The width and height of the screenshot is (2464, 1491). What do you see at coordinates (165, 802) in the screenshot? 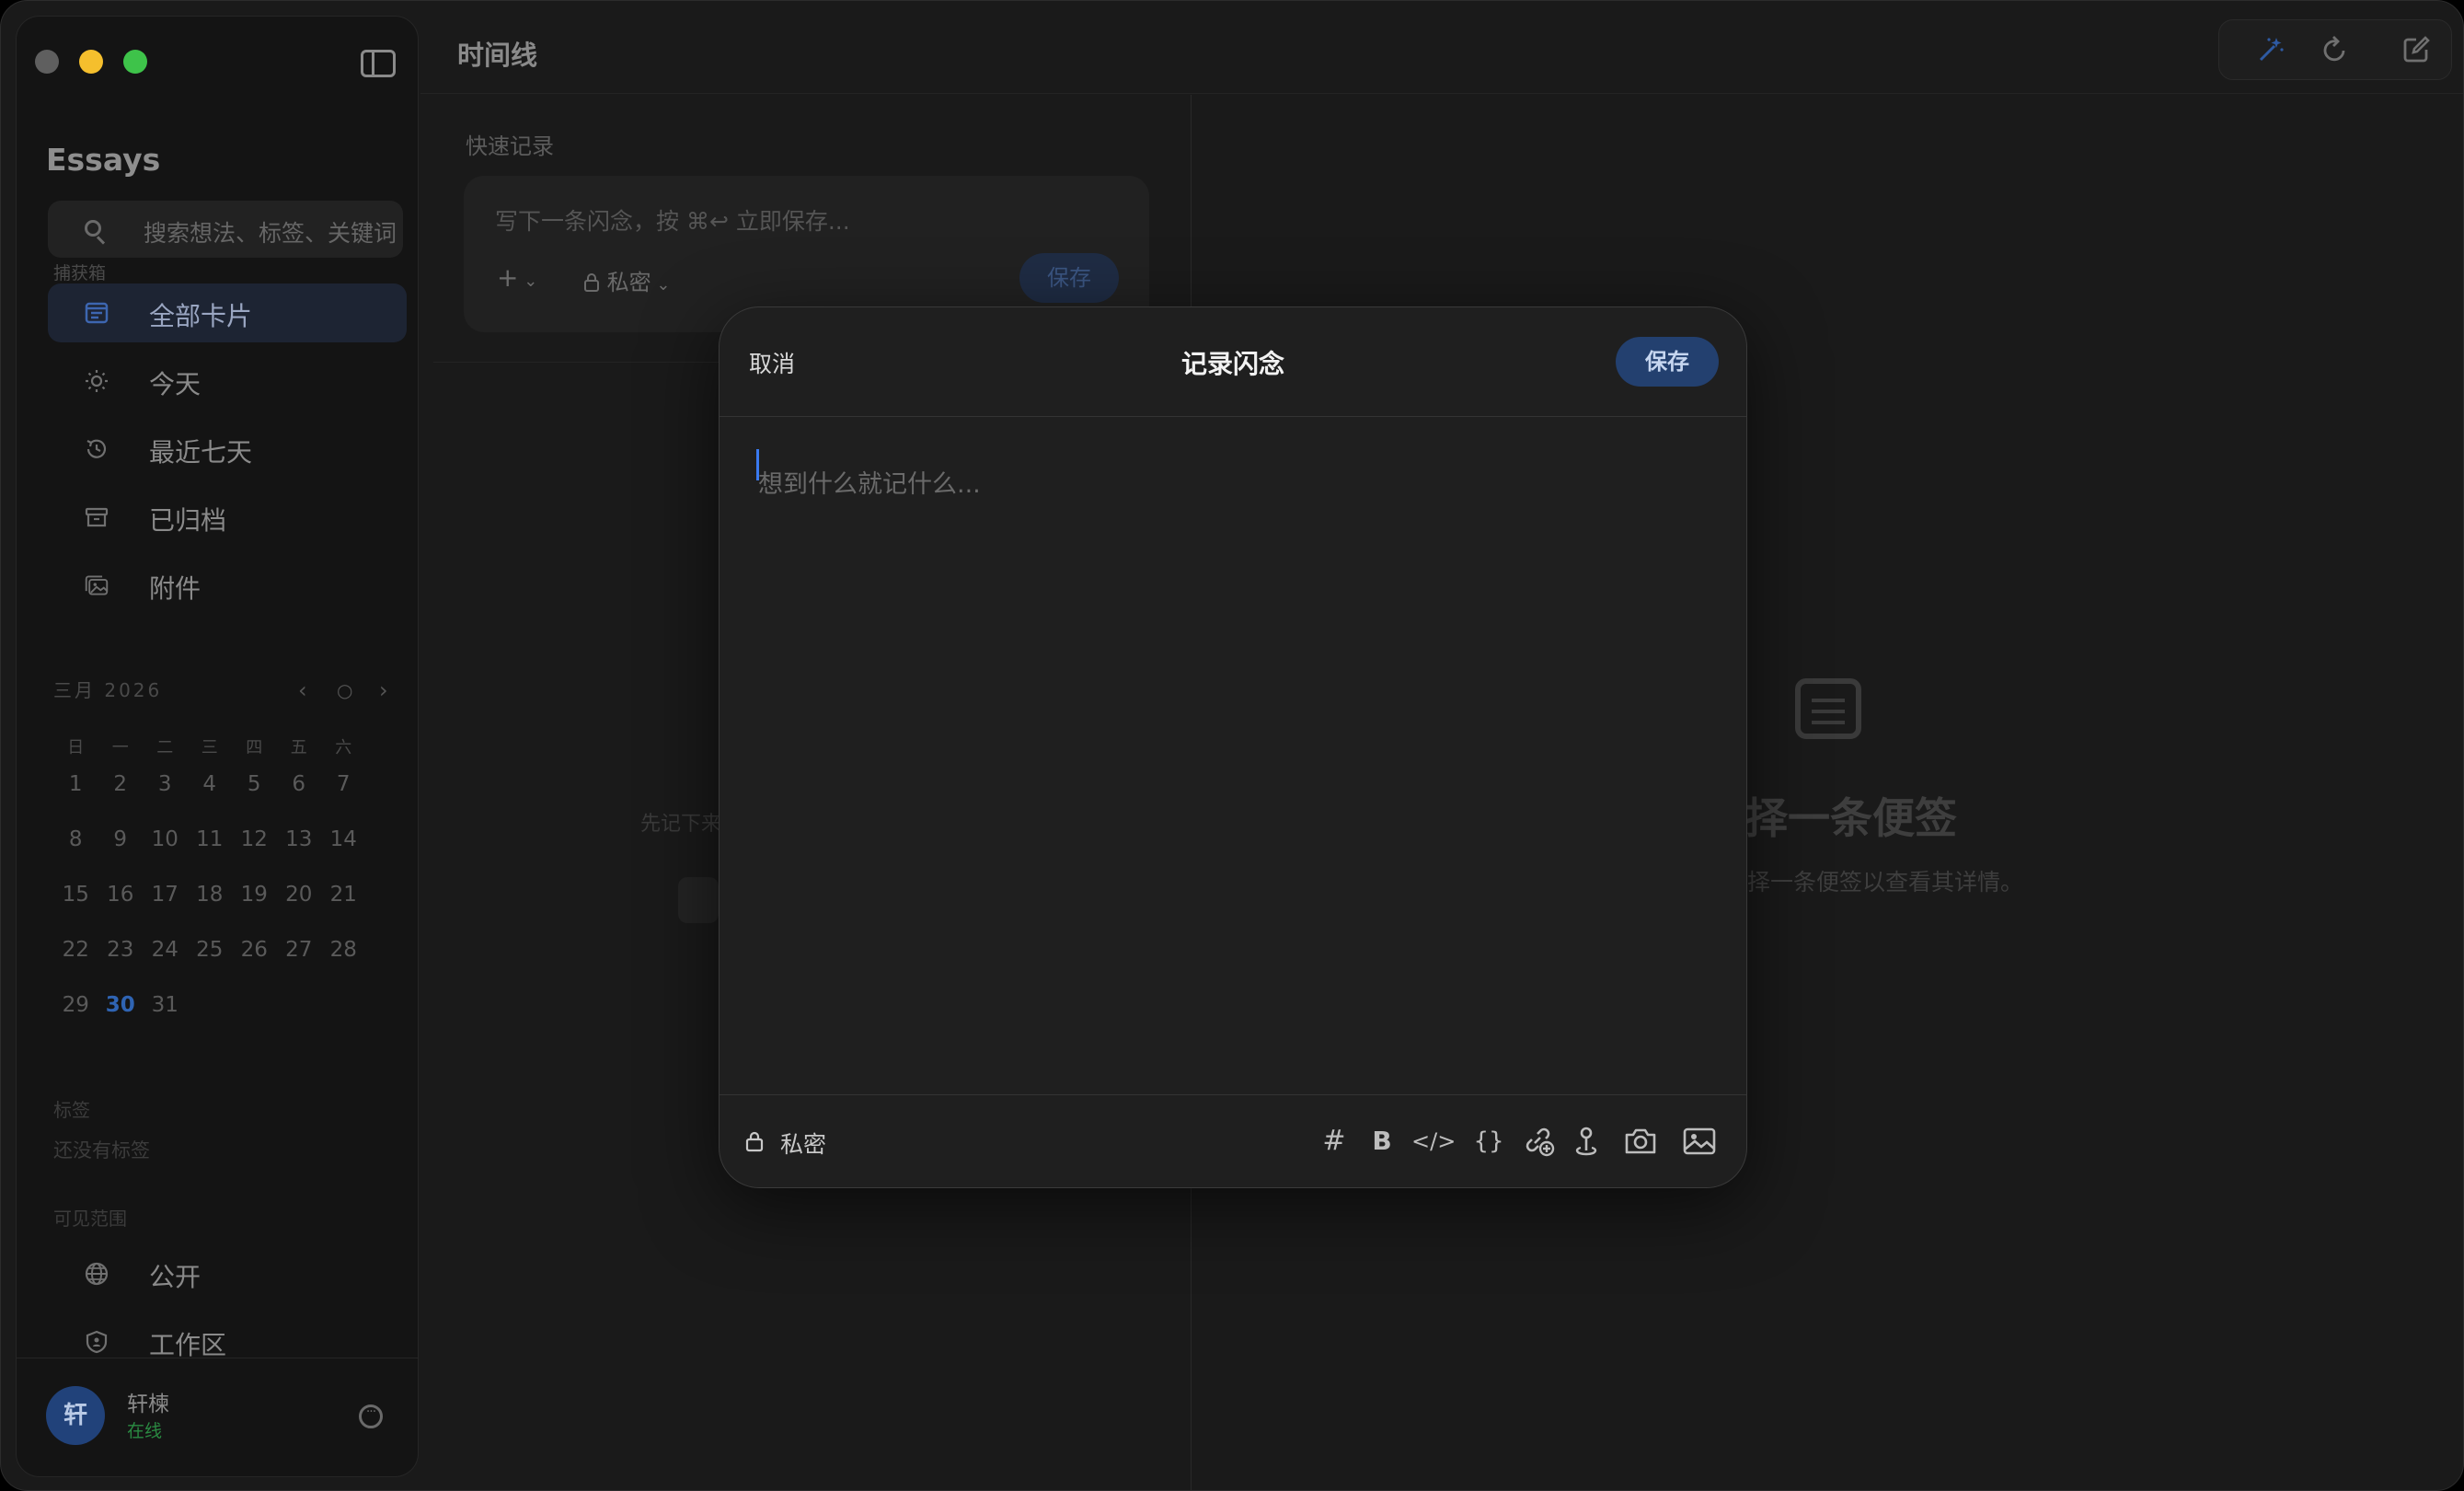
I see `calendar-day: 3` at bounding box center [165, 802].